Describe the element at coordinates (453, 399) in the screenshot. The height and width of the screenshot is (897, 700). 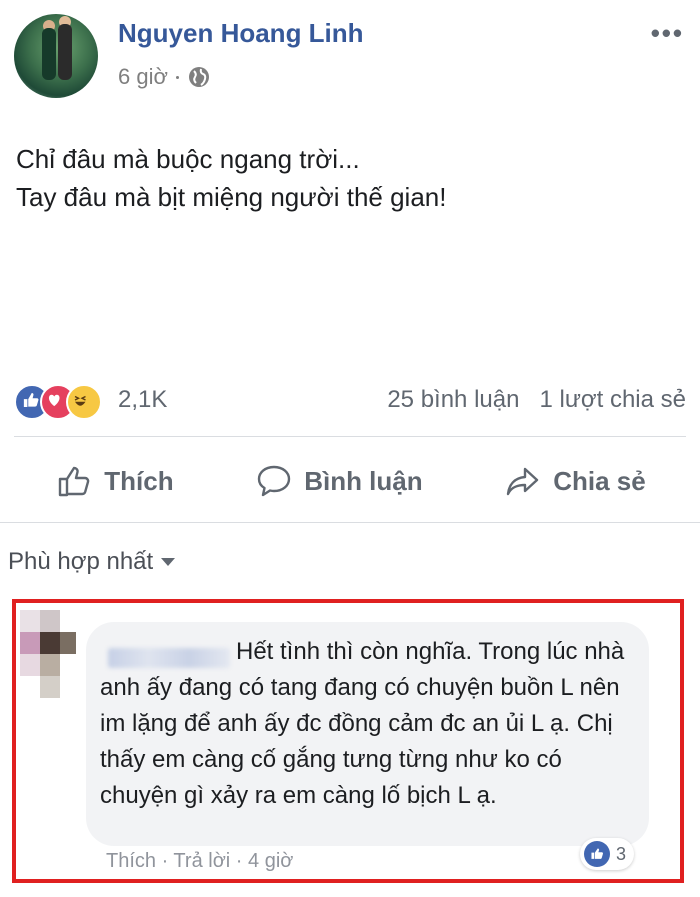
I see `comment-count: 25 bình luận` at that location.